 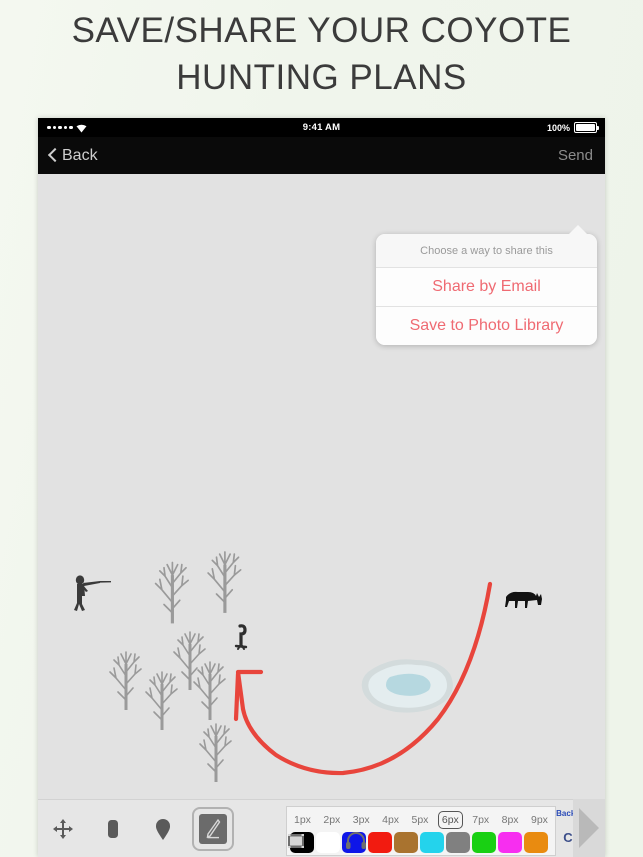 What do you see at coordinates (539, 820) in the screenshot?
I see `stroke-size-9px: 9px` at bounding box center [539, 820].